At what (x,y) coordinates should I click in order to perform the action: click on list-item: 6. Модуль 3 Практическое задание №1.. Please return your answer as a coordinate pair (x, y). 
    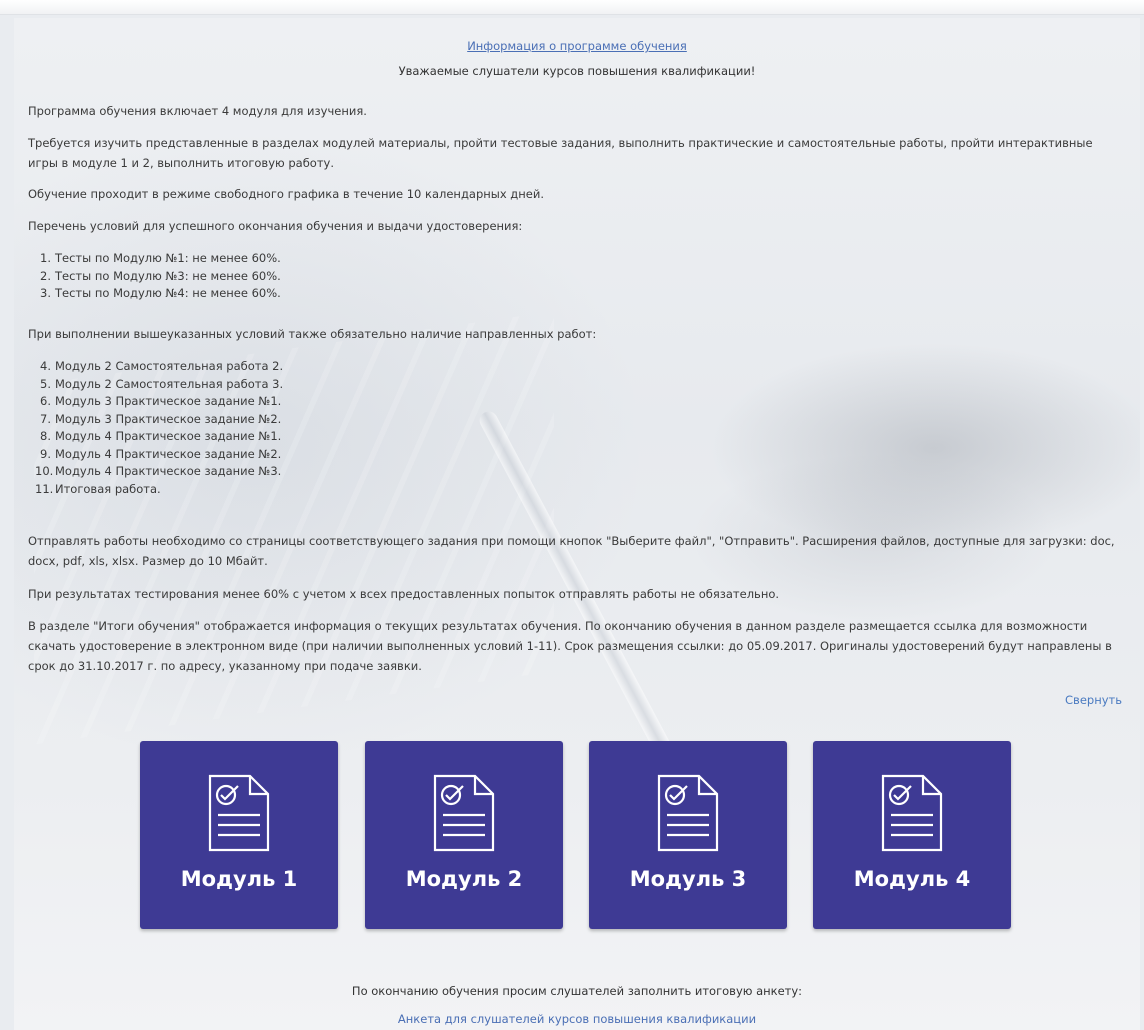
    Looking at the image, I should click on (161, 401).